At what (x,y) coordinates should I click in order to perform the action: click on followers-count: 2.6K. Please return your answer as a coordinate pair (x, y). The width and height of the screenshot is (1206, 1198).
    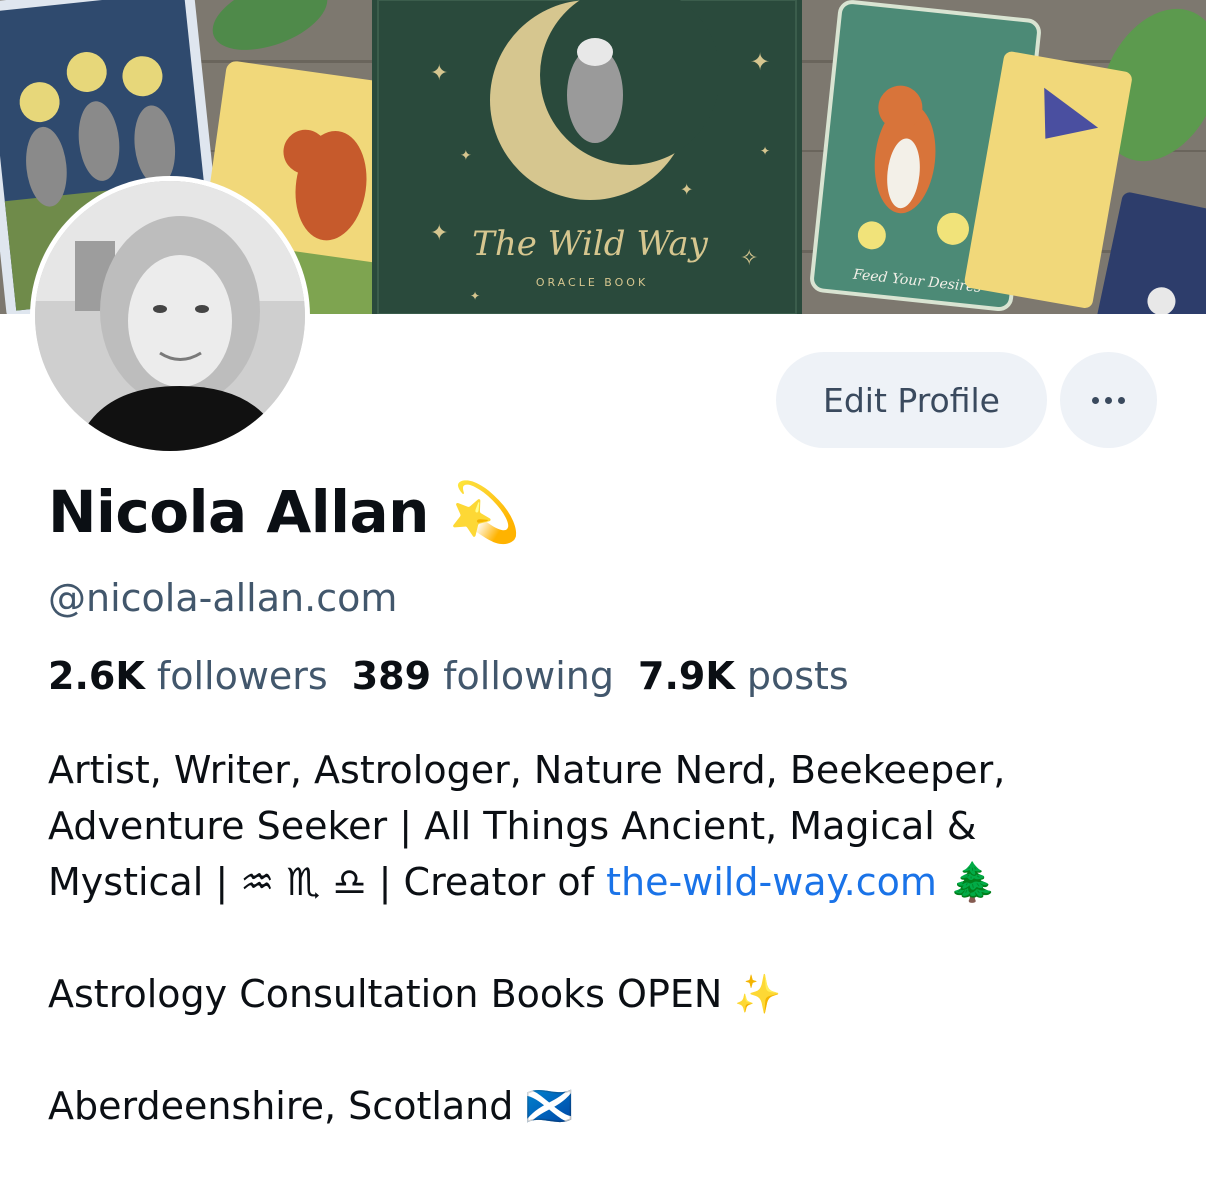
    Looking at the image, I should click on (96, 676).